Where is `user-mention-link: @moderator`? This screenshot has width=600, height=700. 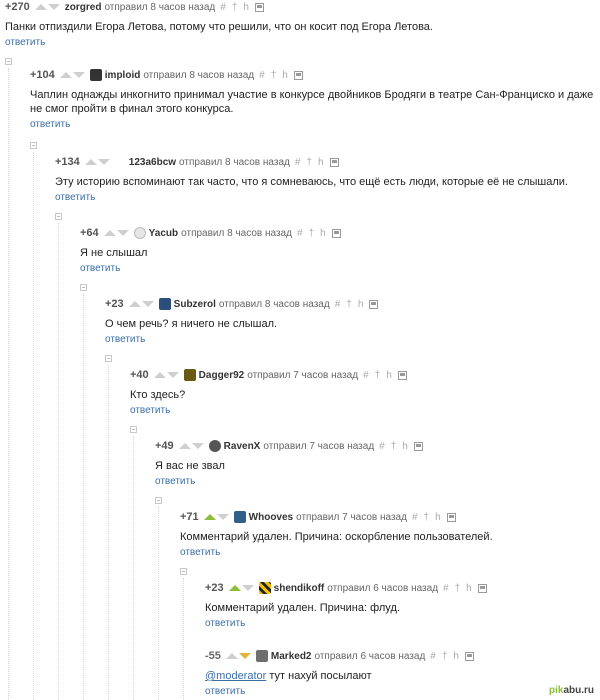 user-mention-link: @moderator is located at coordinates (235, 676).